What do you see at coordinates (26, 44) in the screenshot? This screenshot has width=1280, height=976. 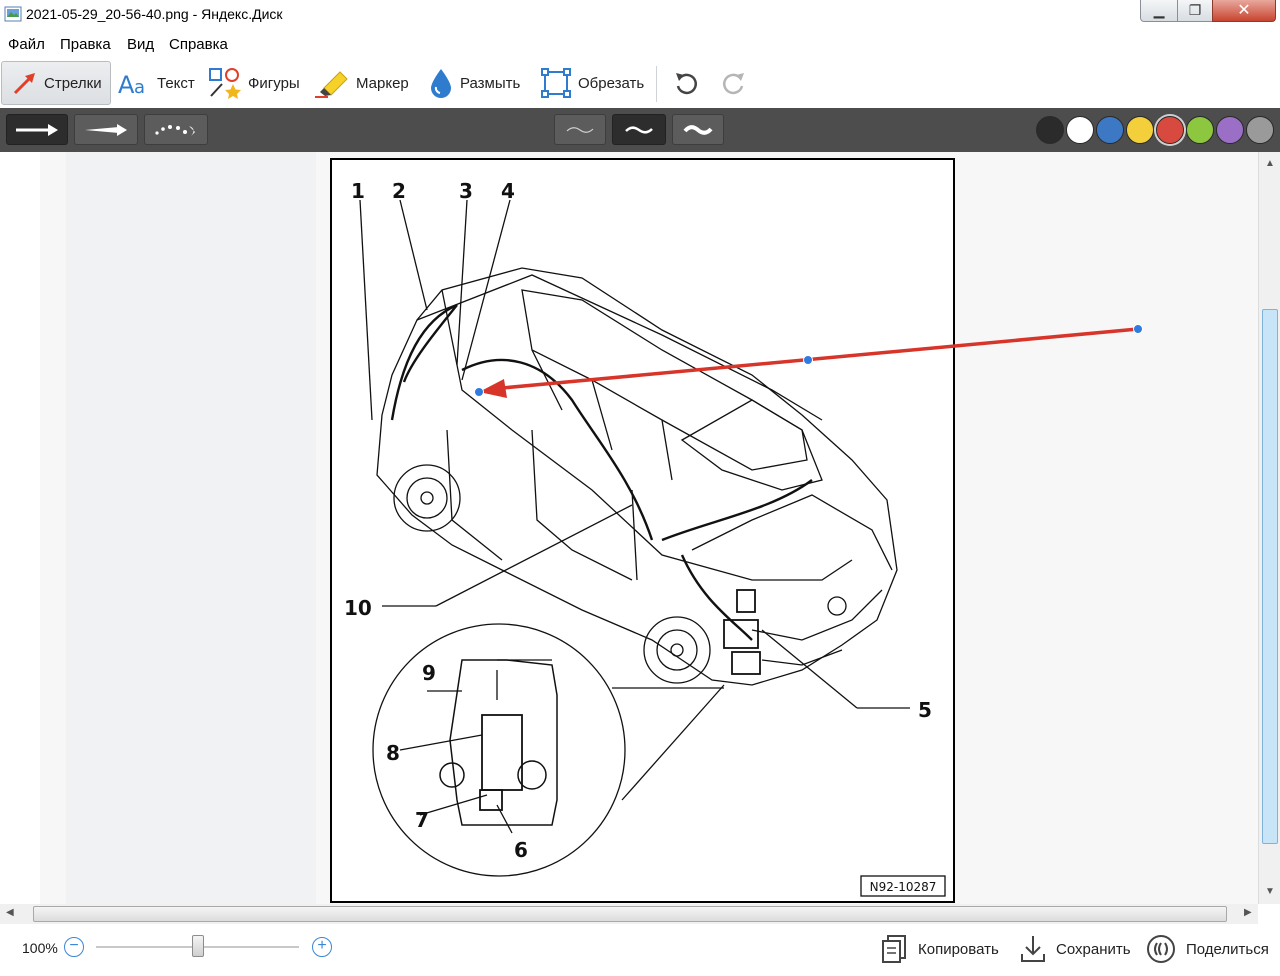 I see `menu-file: Файл` at bounding box center [26, 44].